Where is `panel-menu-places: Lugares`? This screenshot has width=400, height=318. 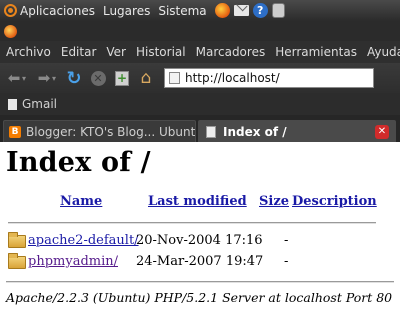 panel-menu-places: Lugares is located at coordinates (126, 11).